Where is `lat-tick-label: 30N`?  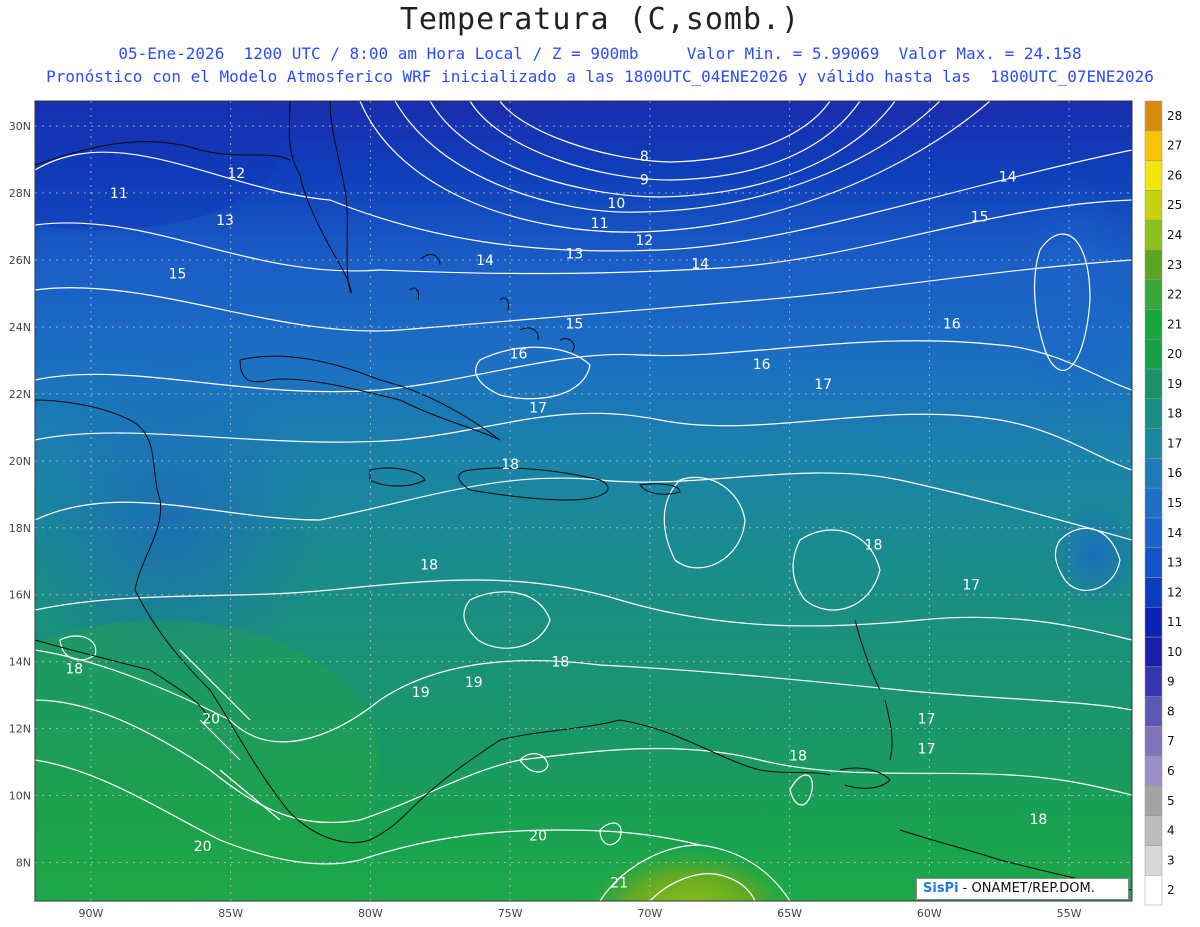
lat-tick-label: 30N is located at coordinates (20, 126).